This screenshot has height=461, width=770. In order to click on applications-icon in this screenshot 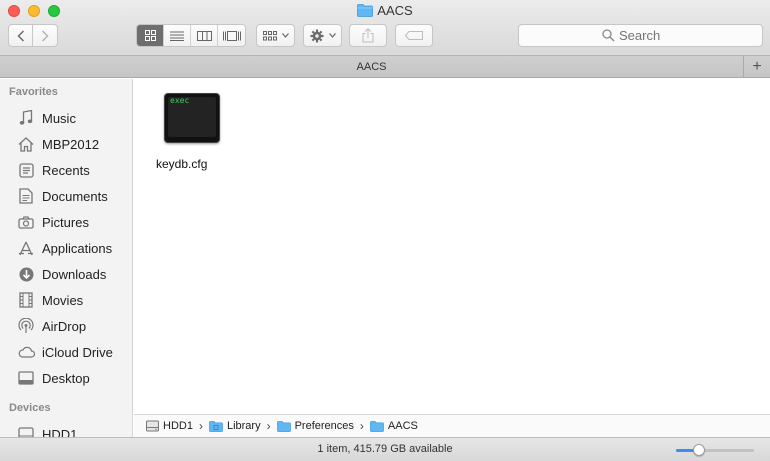, I will do `click(26, 248)`.